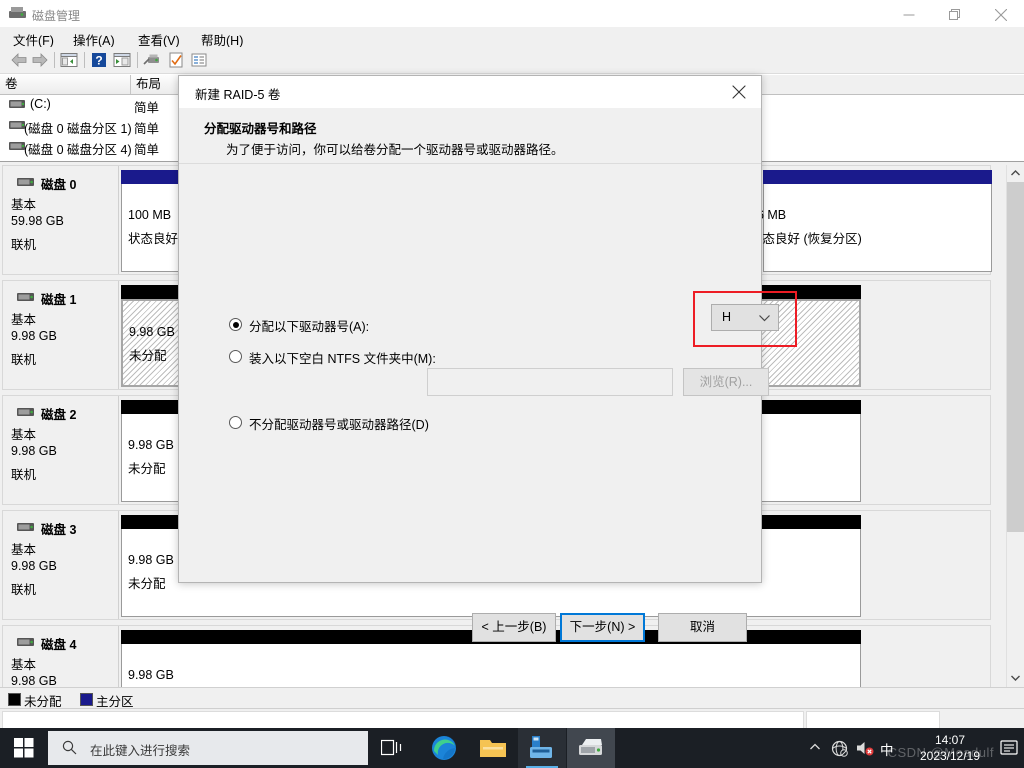 Image resolution: width=1024 pixels, height=768 pixels. Describe the element at coordinates (491, 665) in the screenshot. I see `partition-body: 9.98 GB 未分配` at that location.